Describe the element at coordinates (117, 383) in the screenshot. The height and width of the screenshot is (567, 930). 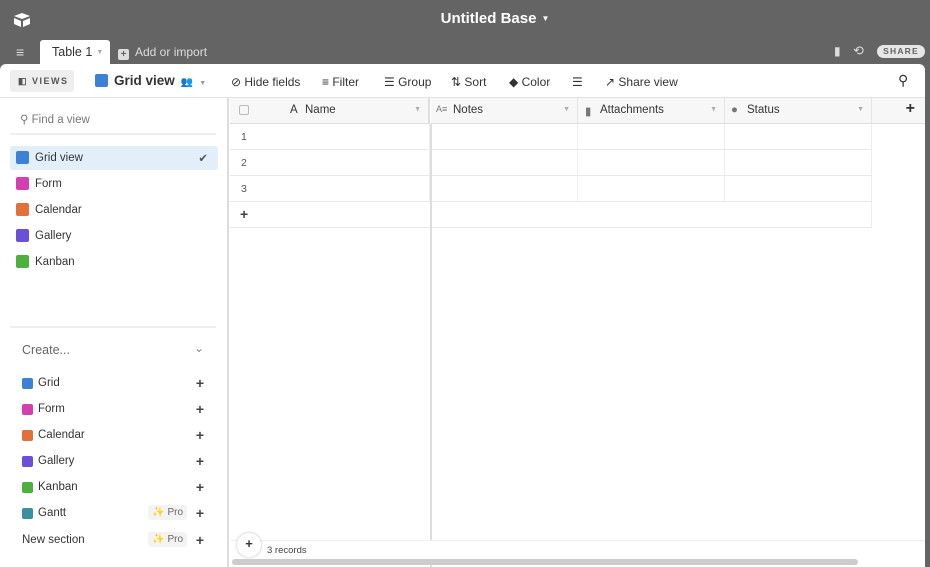
I see `create-grid: Grid +` at that location.